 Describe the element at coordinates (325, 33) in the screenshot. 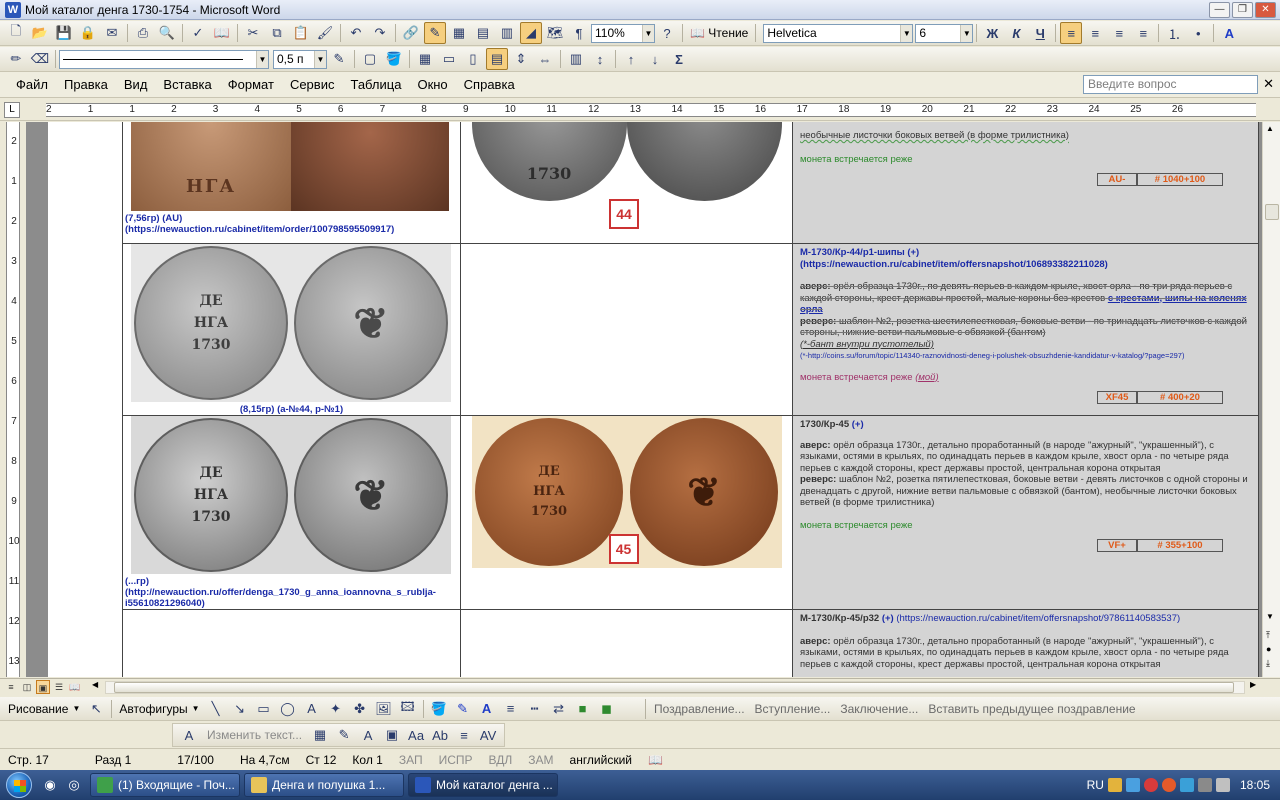

I see `format-painter-icon: 🖌` at that location.